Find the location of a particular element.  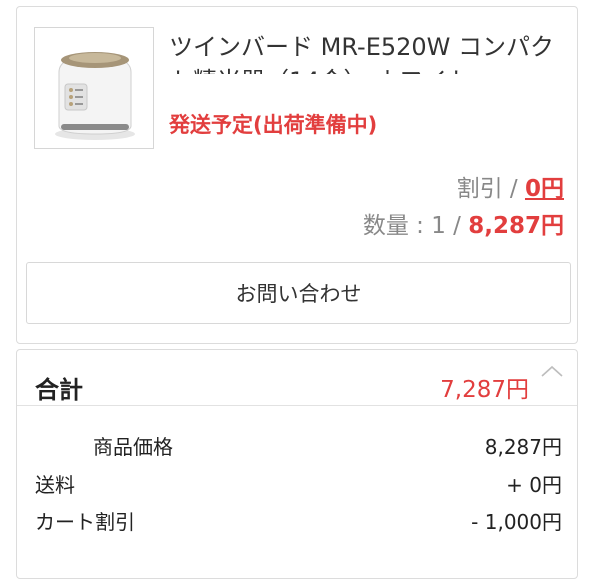

product-image is located at coordinates (94, 88).